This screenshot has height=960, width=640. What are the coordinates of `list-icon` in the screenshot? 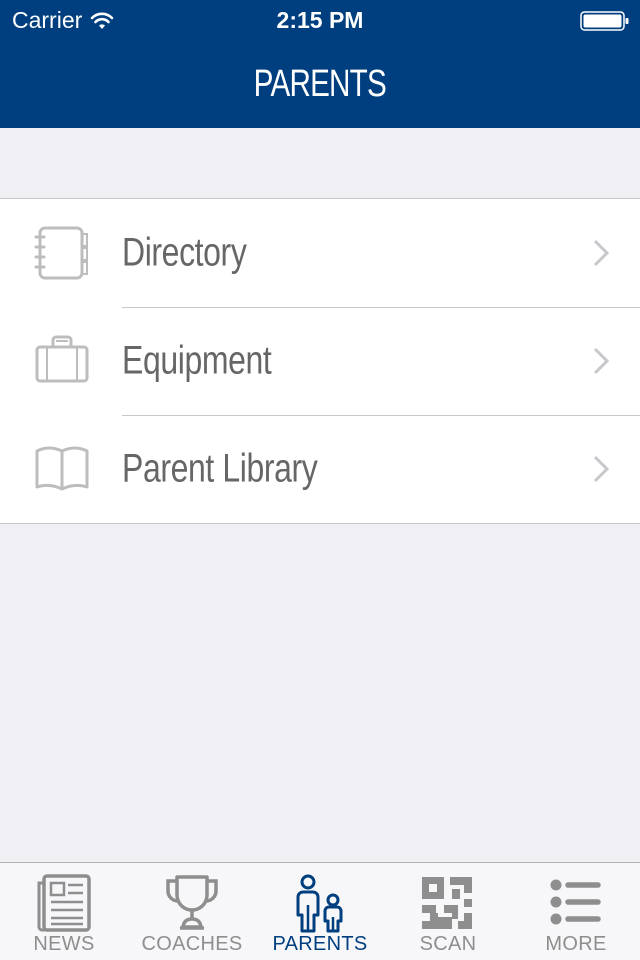 It's located at (575, 902).